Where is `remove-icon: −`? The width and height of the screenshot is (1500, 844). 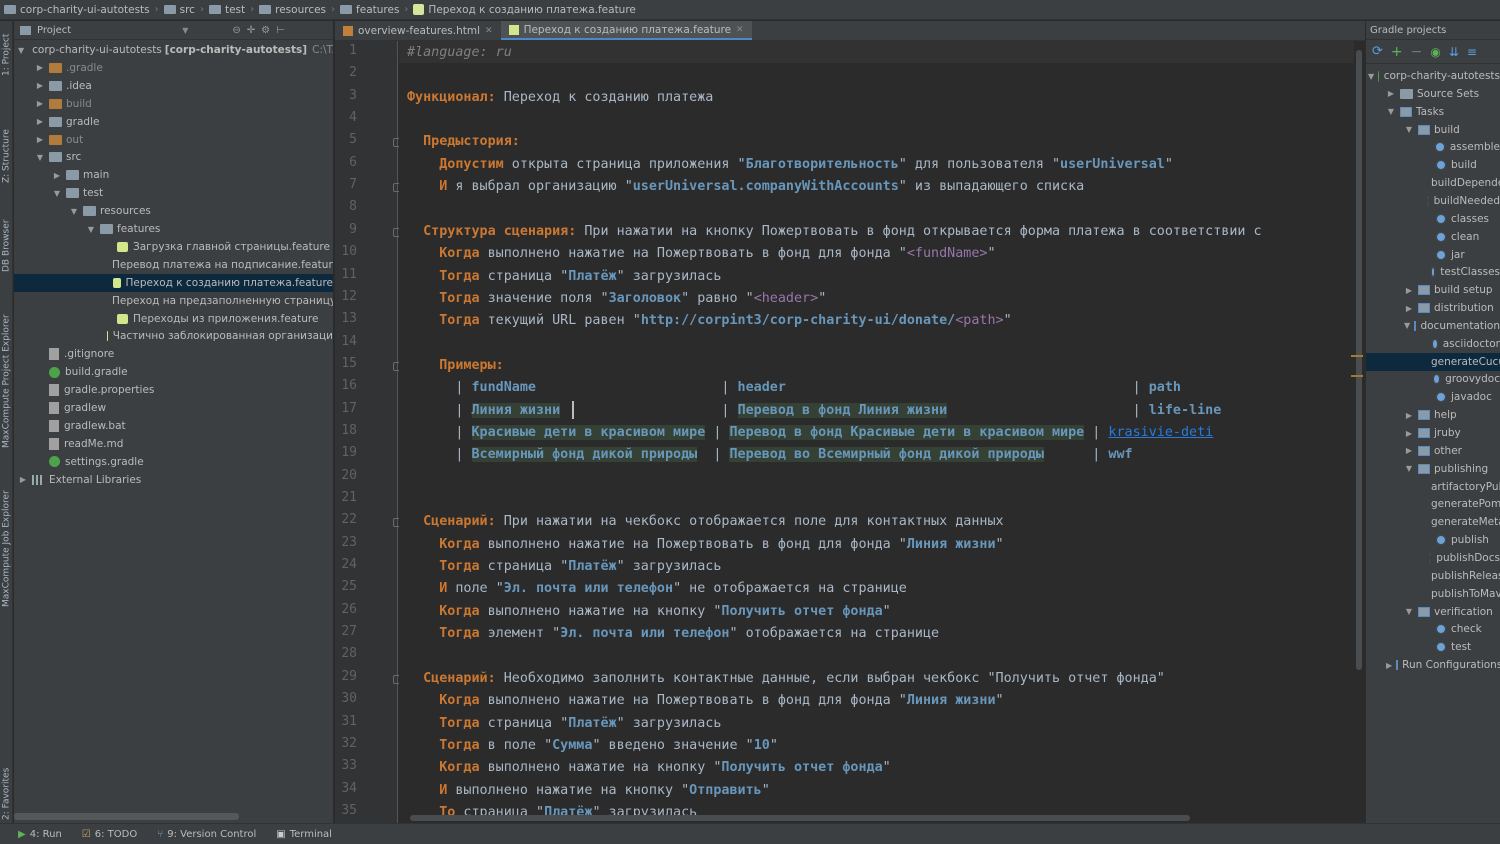
remove-icon: − is located at coordinates (1417, 52).